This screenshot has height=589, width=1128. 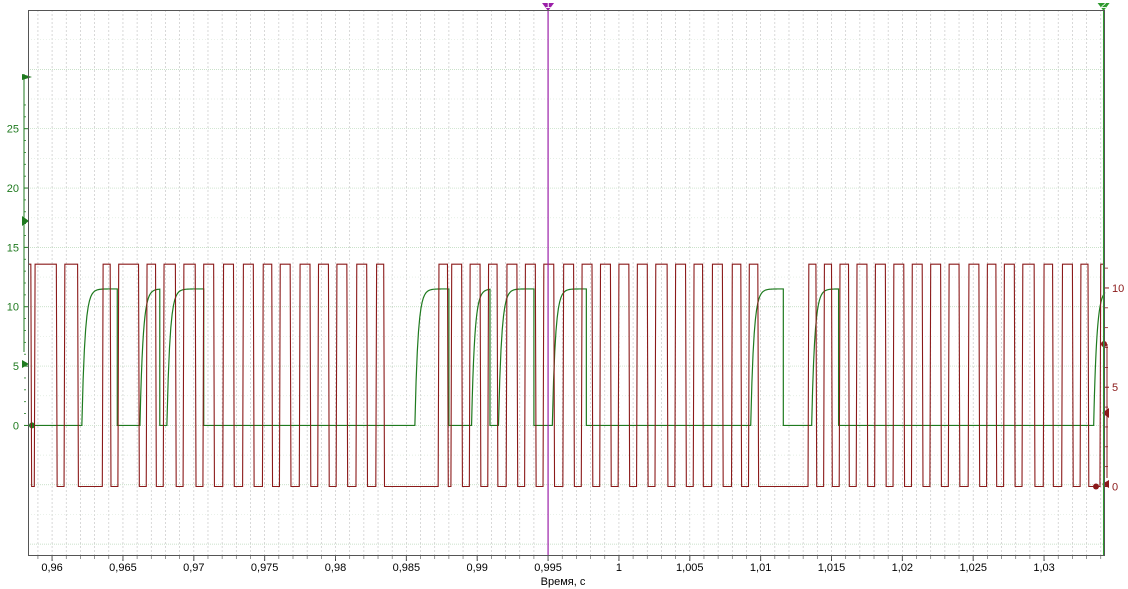 What do you see at coordinates (51, 568) in the screenshot?
I see `x-tick-label: 0,96` at bounding box center [51, 568].